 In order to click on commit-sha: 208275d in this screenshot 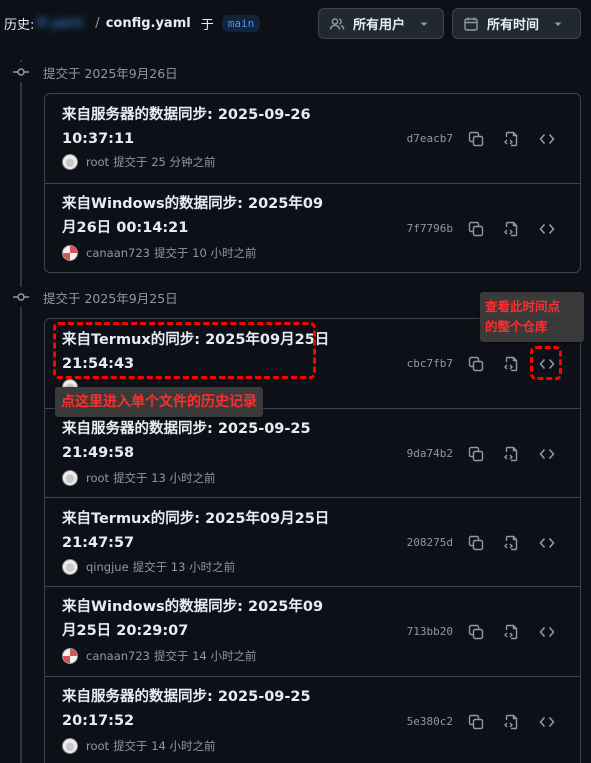, I will do `click(429, 542)`.